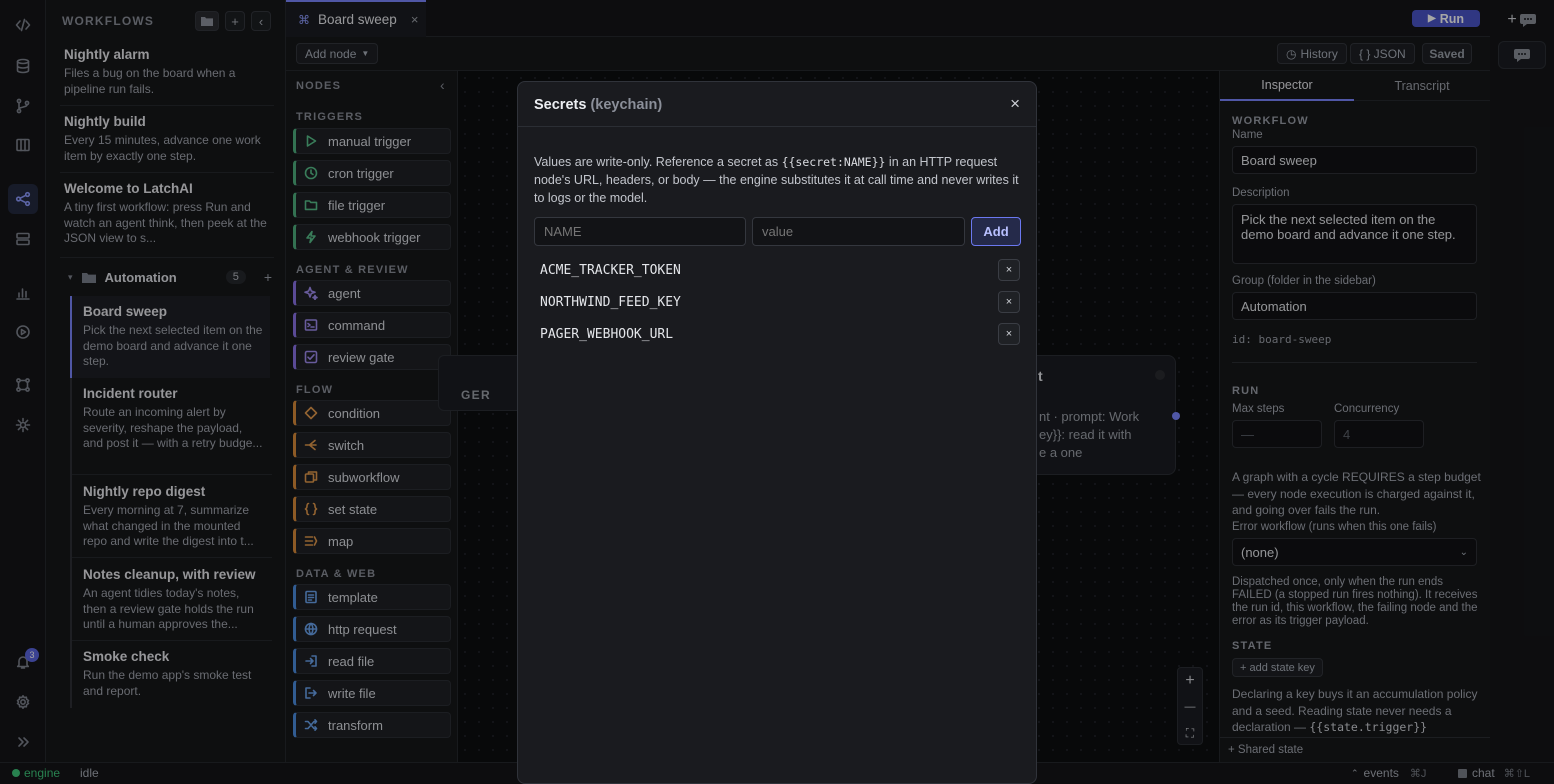 Image resolution: width=1554 pixels, height=784 pixels. Describe the element at coordinates (1160, 375) in the screenshot. I see `node-status-dot` at that location.